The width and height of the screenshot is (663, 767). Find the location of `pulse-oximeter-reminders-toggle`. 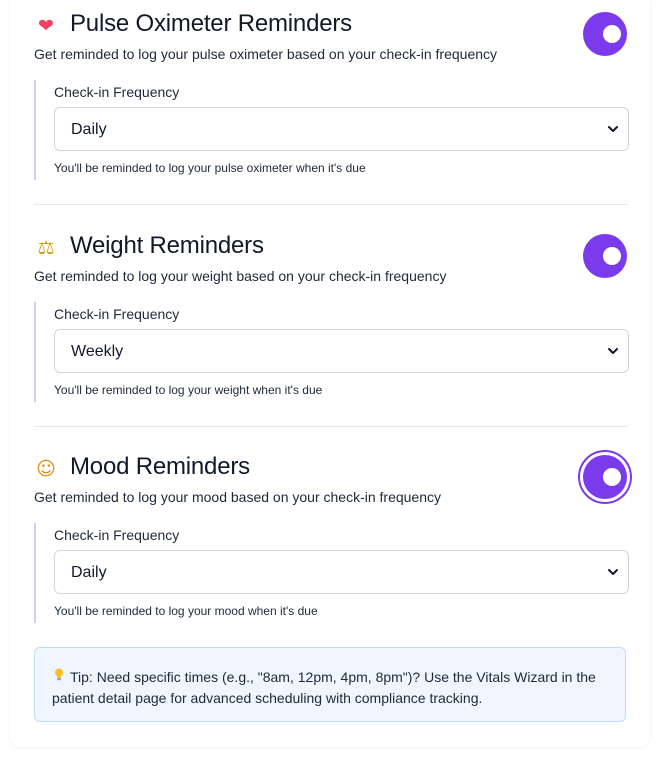

pulse-oximeter-reminders-toggle is located at coordinates (605, 34).